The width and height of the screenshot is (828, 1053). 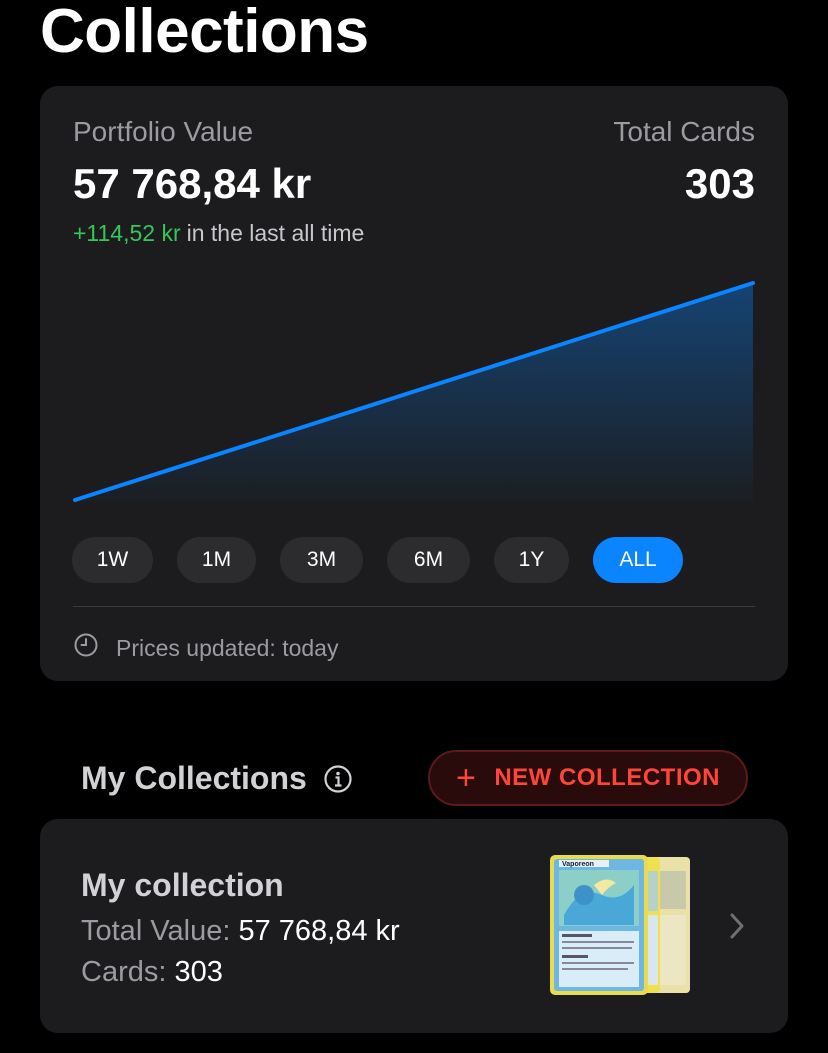 I want to click on clock-icon, so click(x=94, y=648).